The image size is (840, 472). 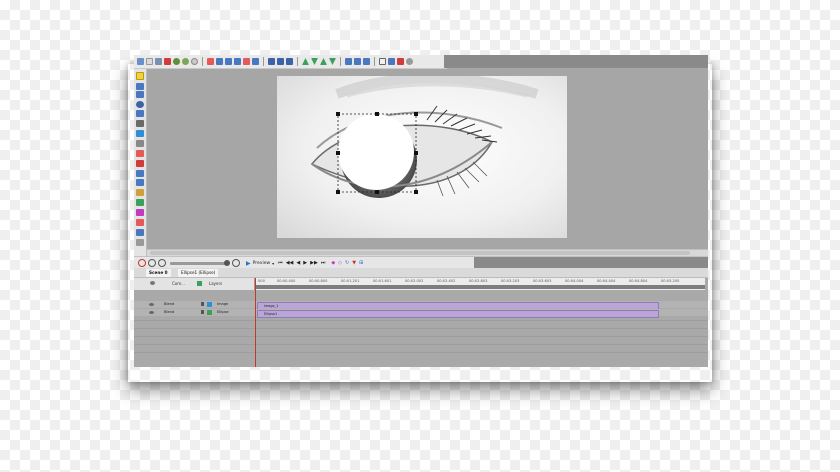 What do you see at coordinates (361, 263) in the screenshot?
I see `snap-icon: ⊞` at bounding box center [361, 263].